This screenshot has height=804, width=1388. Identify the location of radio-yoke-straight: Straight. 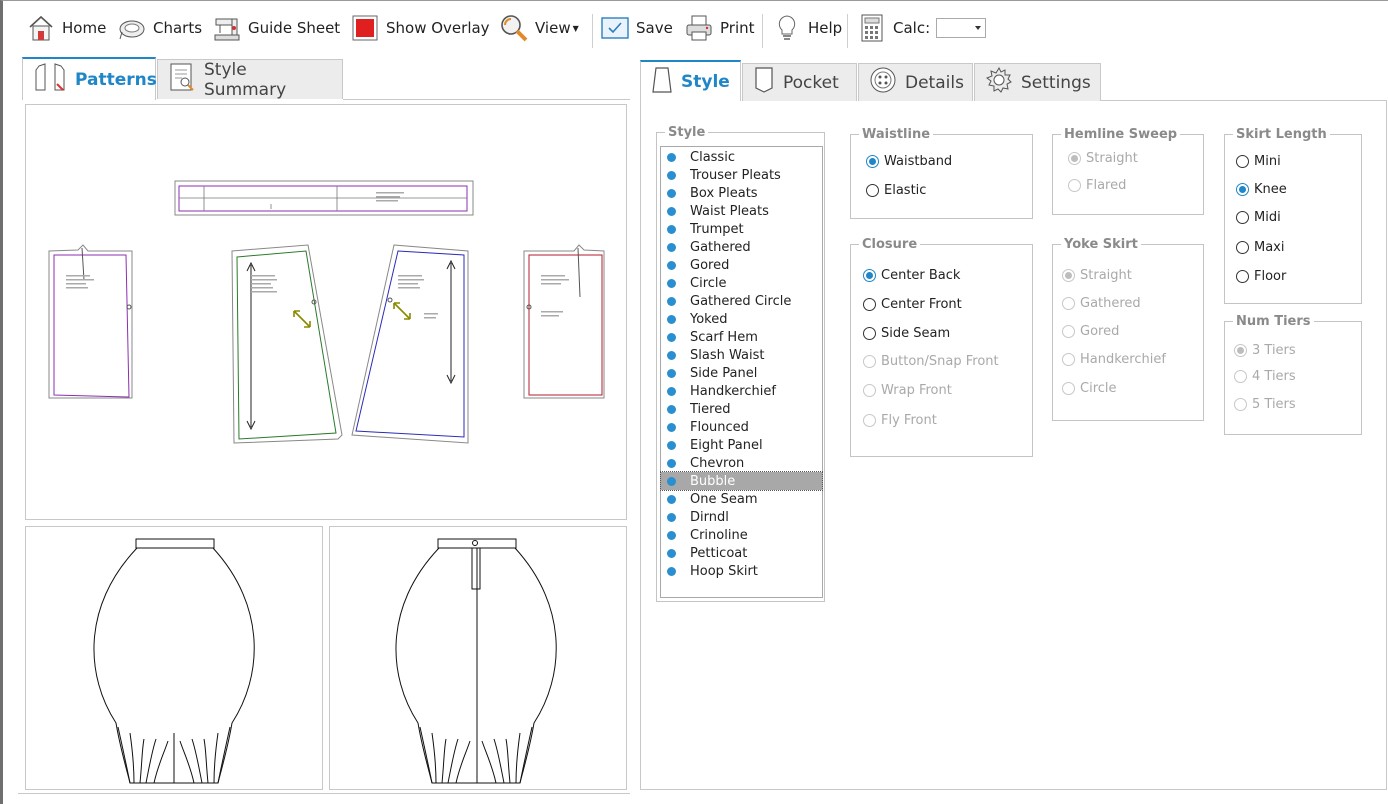
(1097, 275).